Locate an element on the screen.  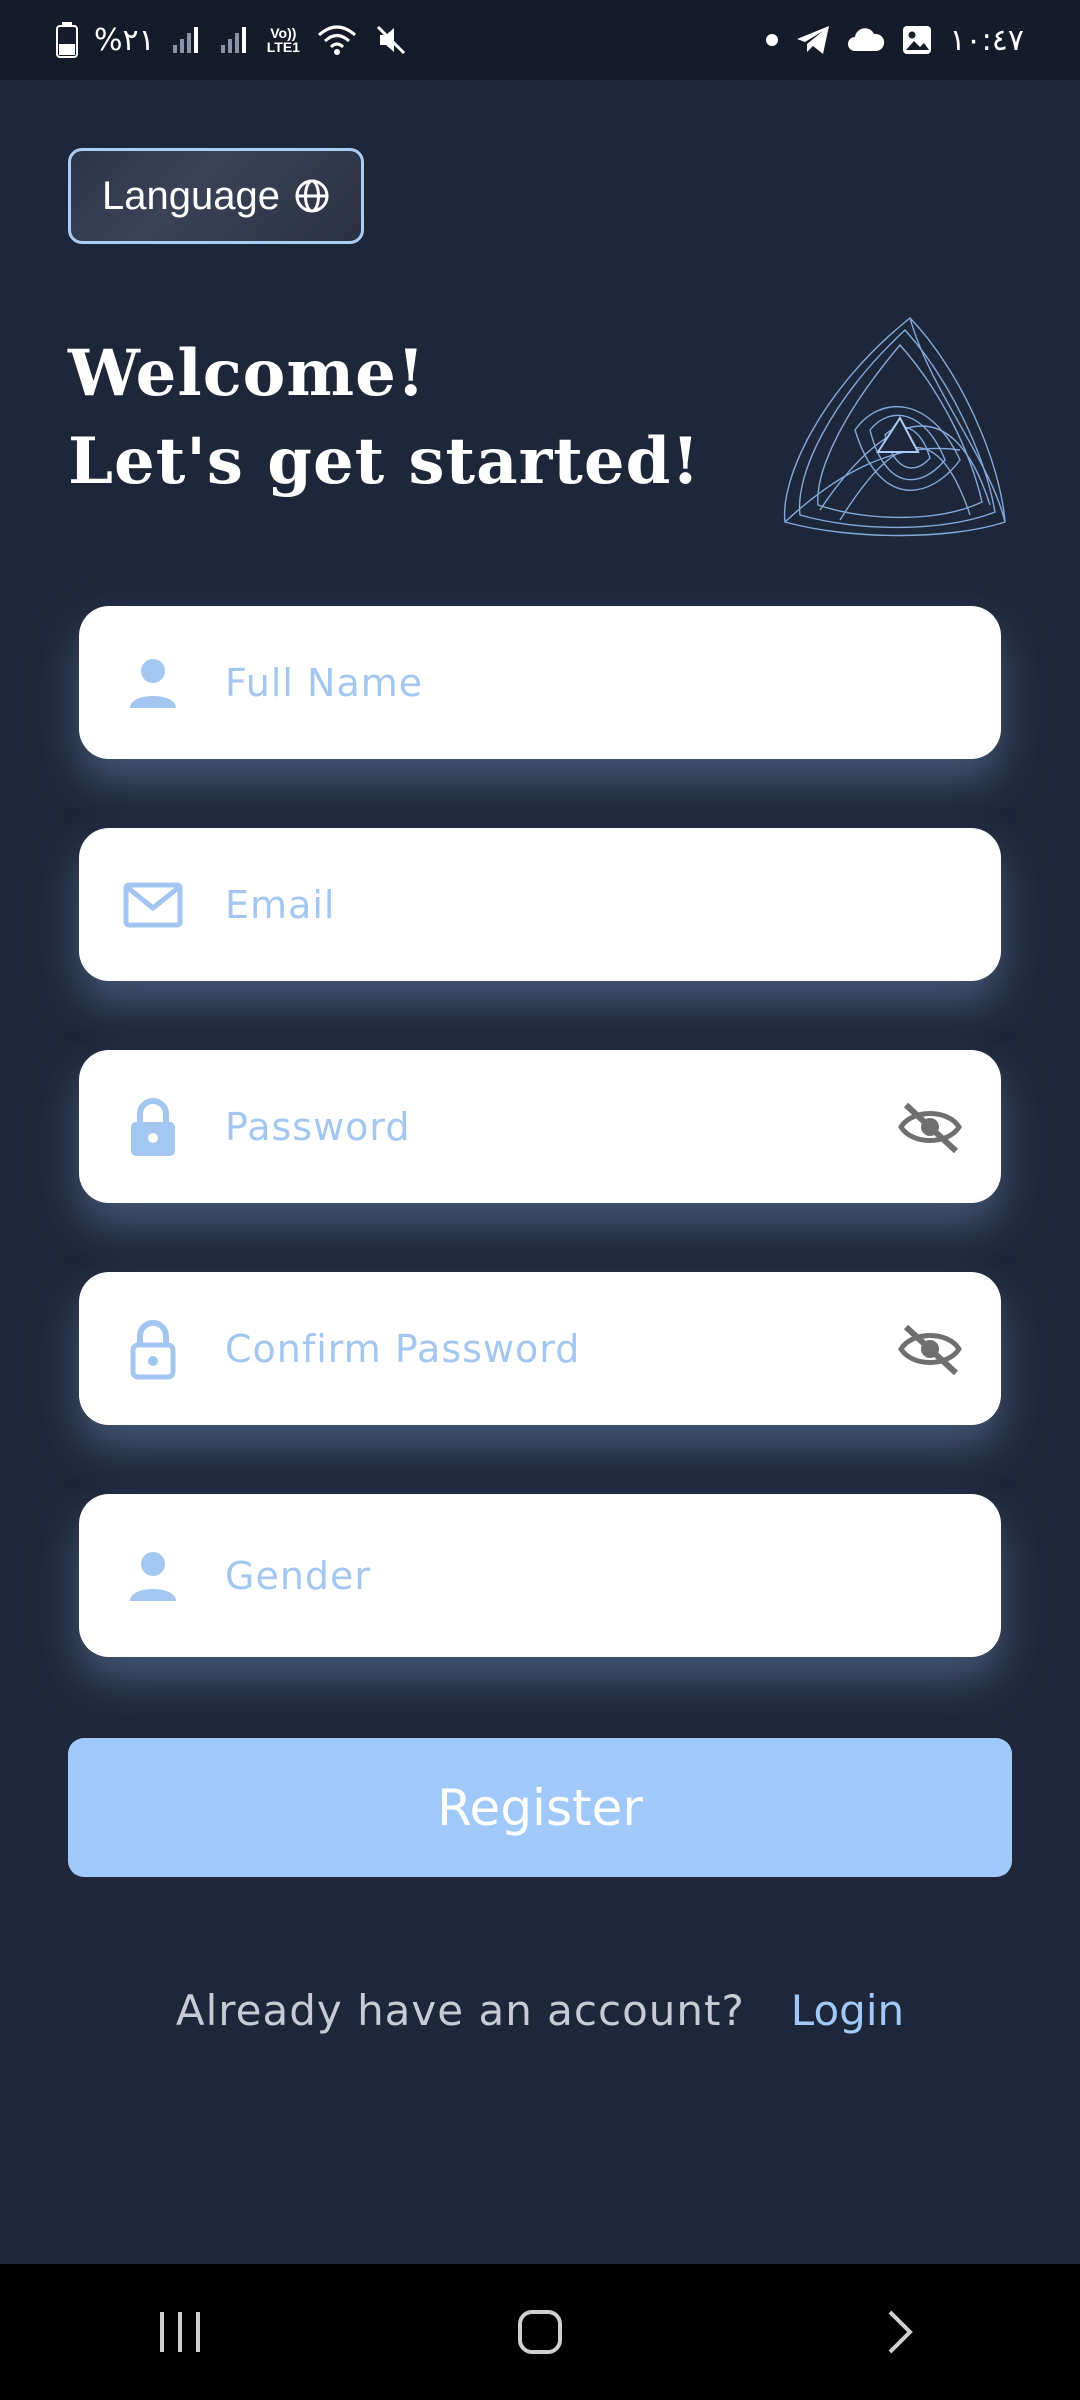
password-field is located at coordinates (540, 1126).